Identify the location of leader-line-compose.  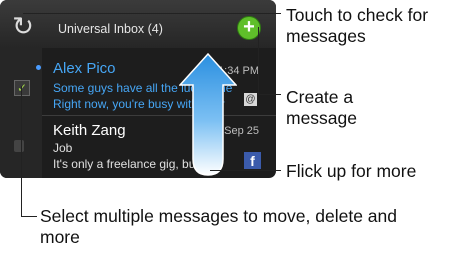
(258, 60).